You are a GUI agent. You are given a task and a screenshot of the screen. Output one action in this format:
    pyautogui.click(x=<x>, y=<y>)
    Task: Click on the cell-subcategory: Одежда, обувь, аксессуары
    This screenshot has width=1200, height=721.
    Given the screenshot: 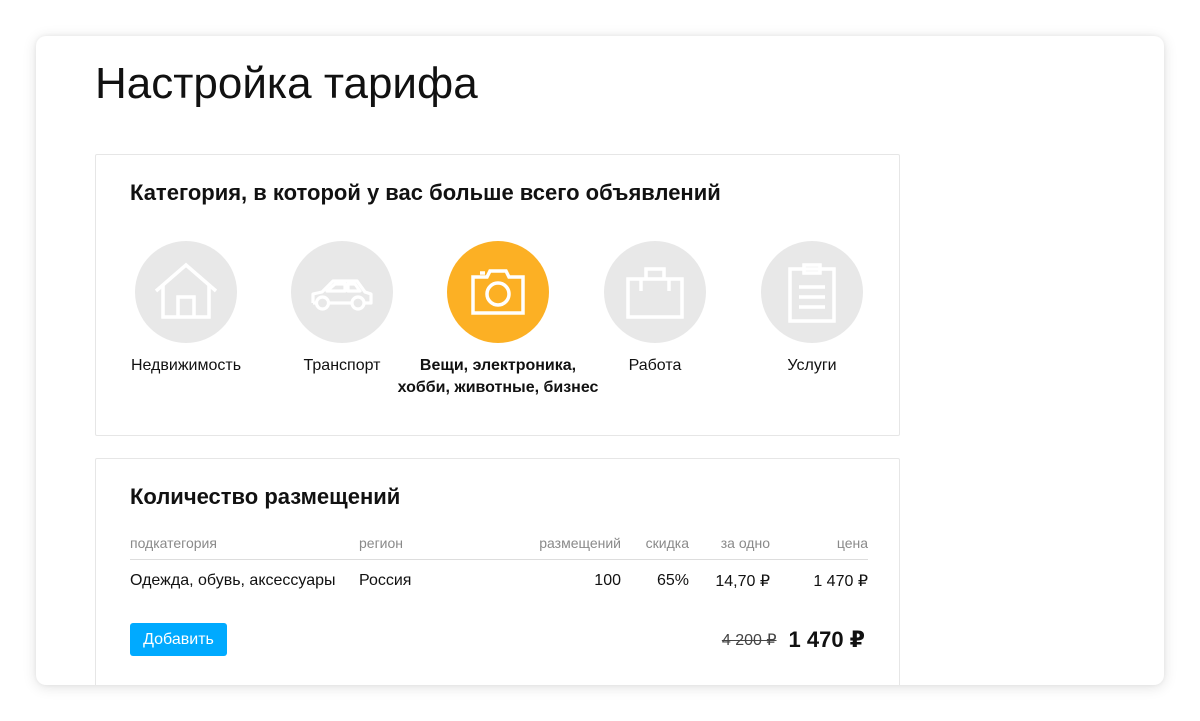 What is the action you would take?
    pyautogui.click(x=233, y=580)
    